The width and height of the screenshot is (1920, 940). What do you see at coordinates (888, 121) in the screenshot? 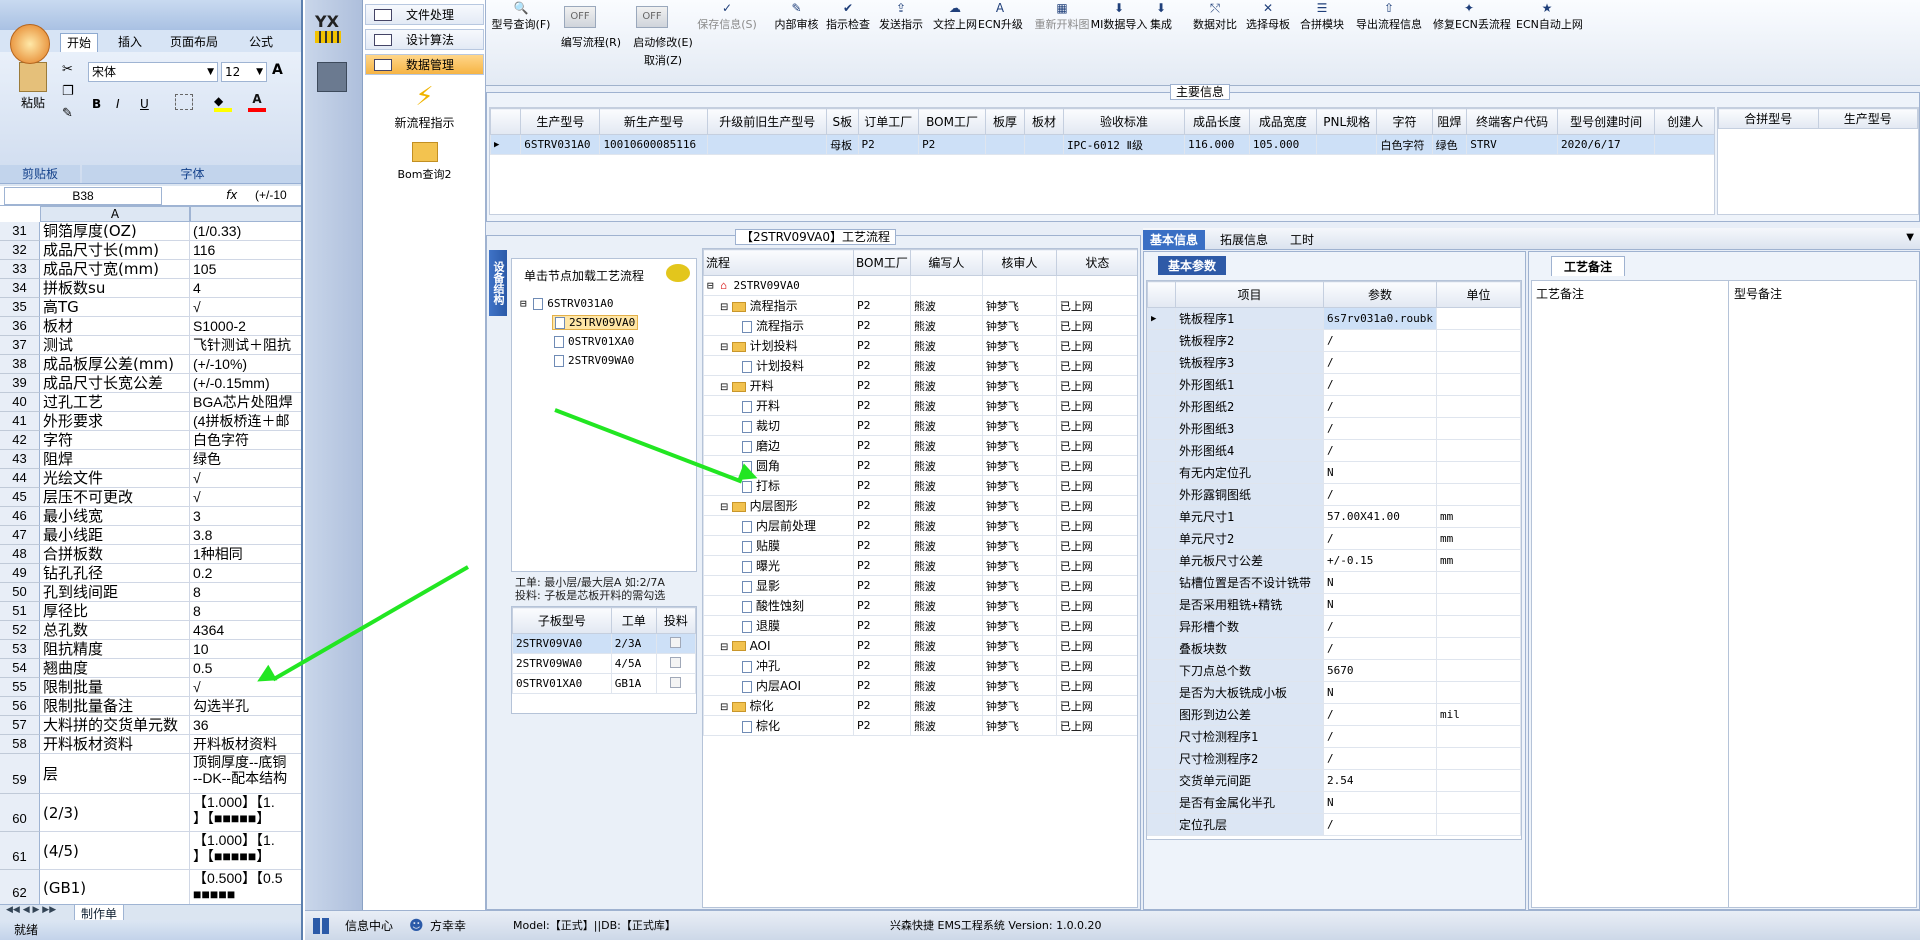
I see `col-header: 订单工厂` at bounding box center [888, 121].